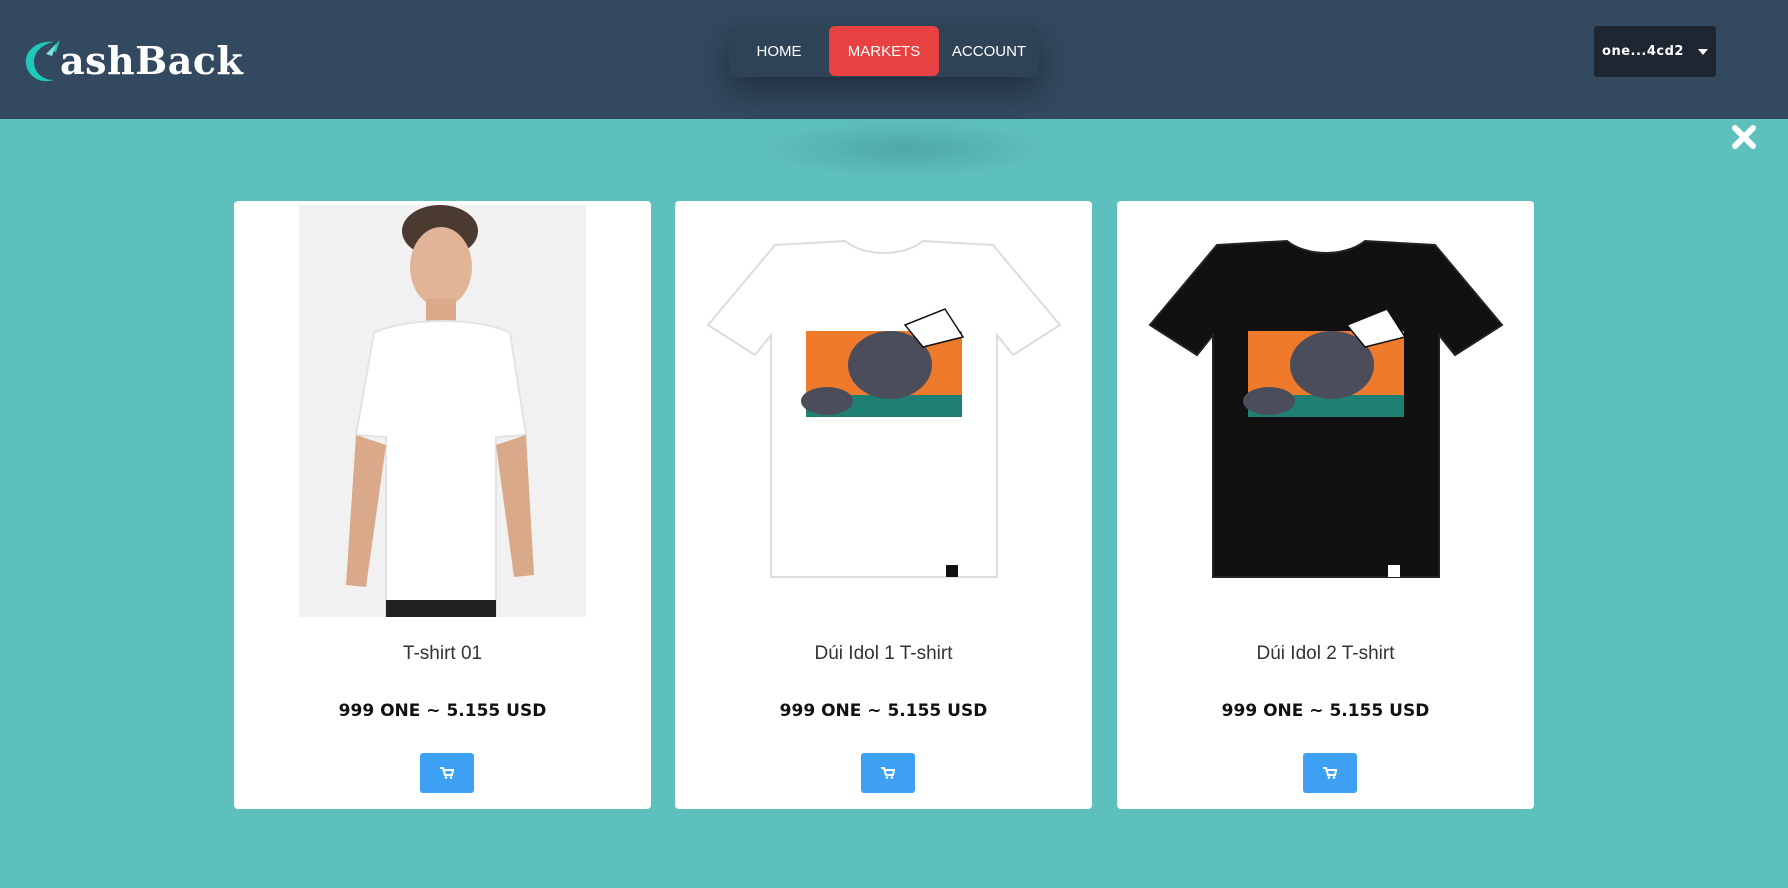 Image resolution: width=1788 pixels, height=888 pixels. I want to click on caret-down-icon, so click(1702, 51).